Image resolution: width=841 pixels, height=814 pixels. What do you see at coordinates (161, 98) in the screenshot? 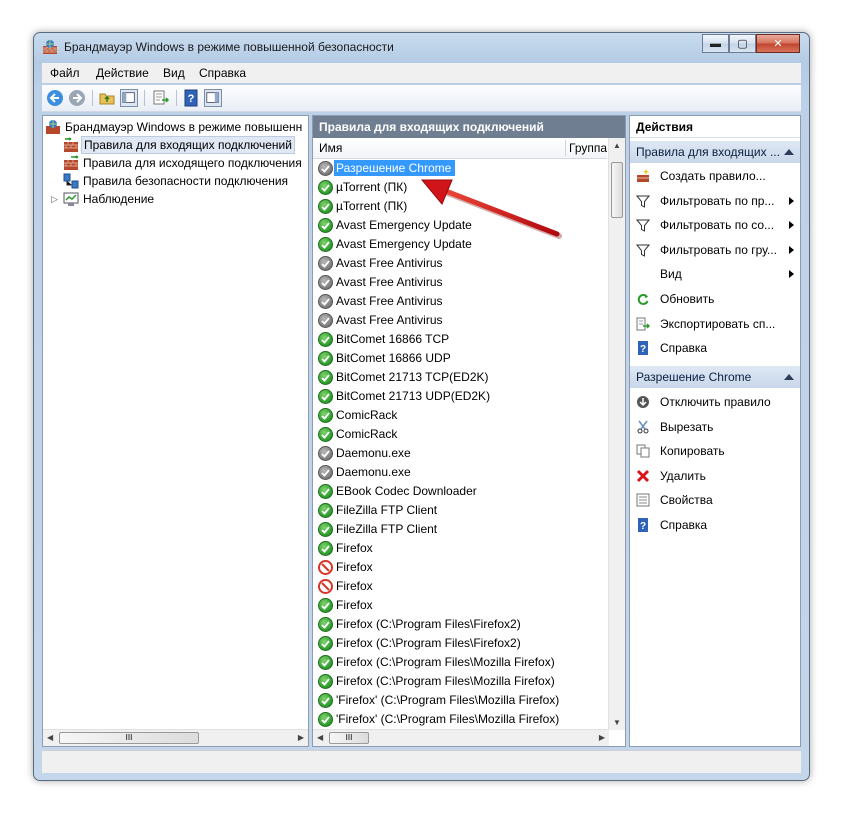
I see `export-list-icon` at bounding box center [161, 98].